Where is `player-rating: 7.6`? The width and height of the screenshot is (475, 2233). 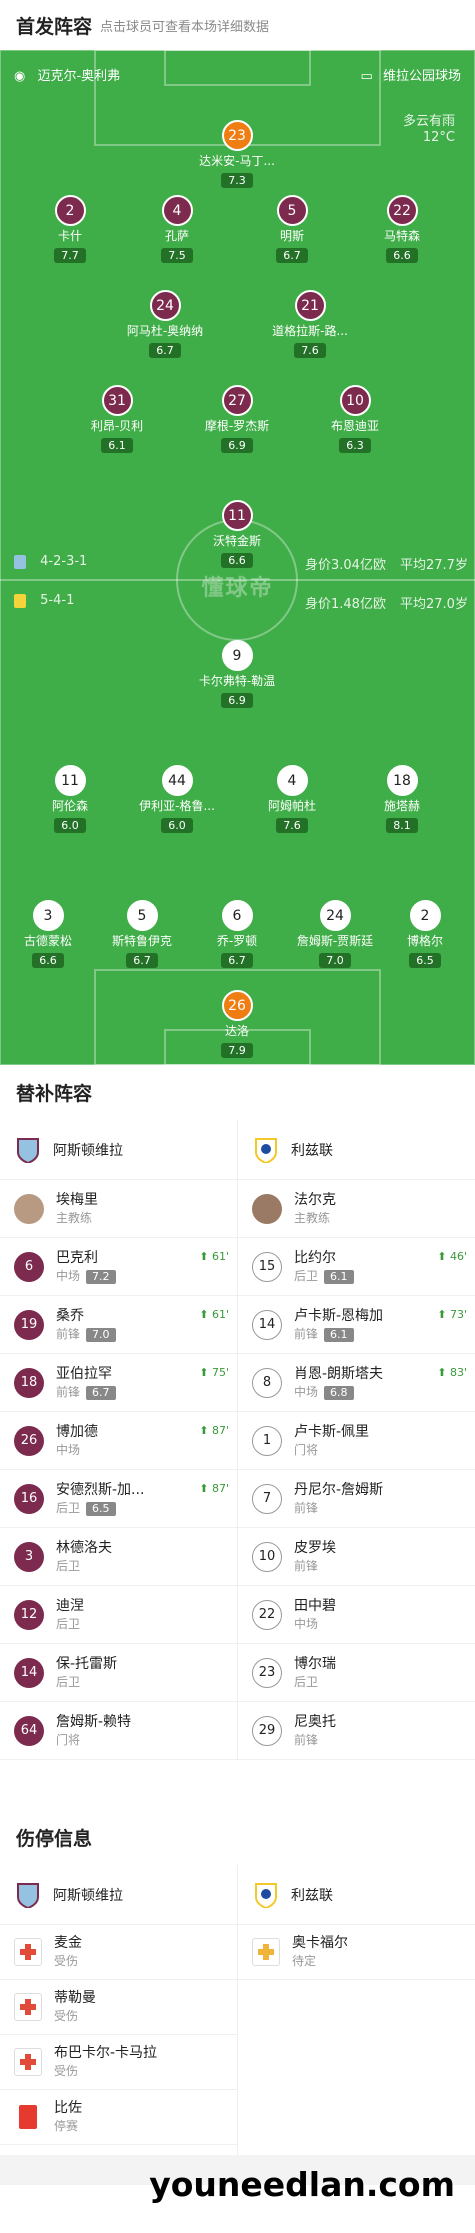 player-rating: 7.6 is located at coordinates (310, 350).